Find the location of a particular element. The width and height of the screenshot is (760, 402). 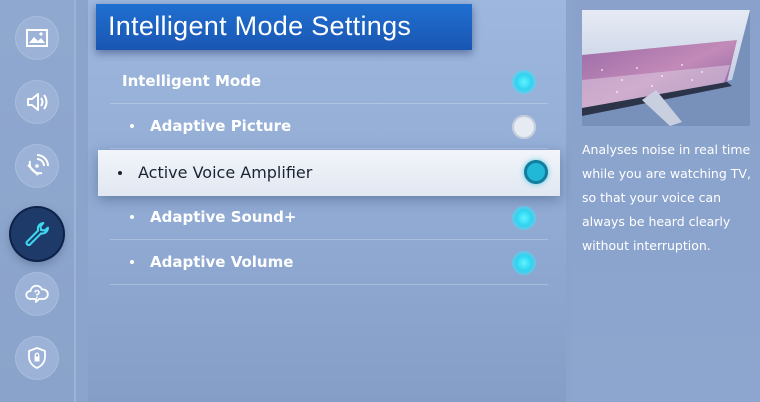

preview-image is located at coordinates (666, 68).